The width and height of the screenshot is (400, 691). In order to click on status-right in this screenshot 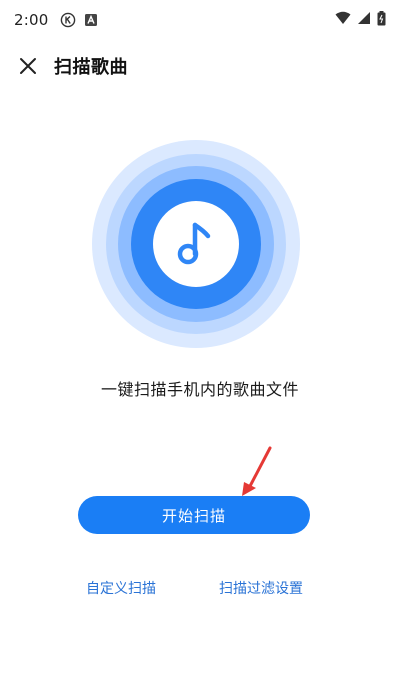, I will do `click(360, 20)`.